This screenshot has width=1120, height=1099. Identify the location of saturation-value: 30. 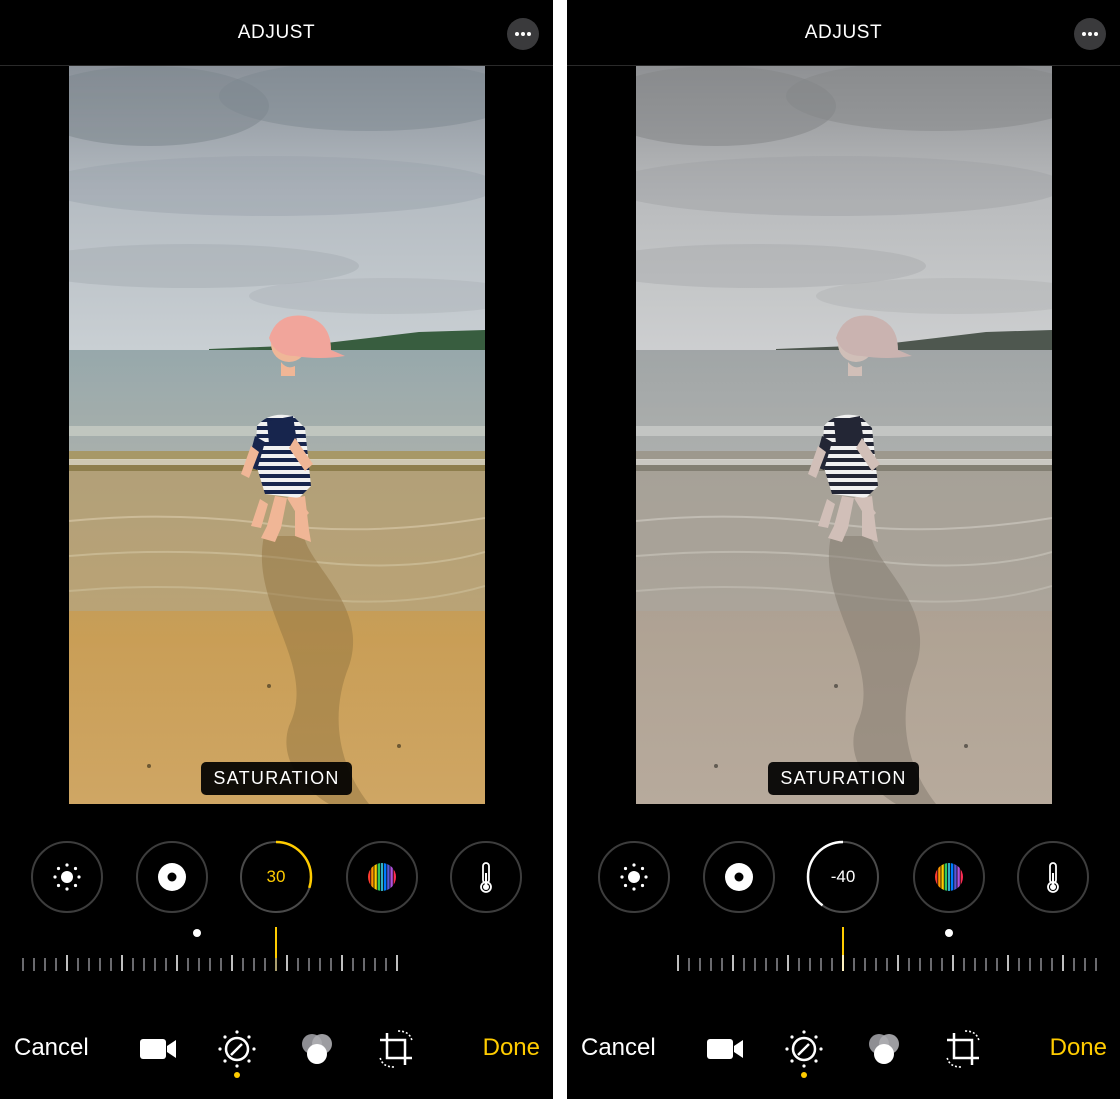
(276, 876).